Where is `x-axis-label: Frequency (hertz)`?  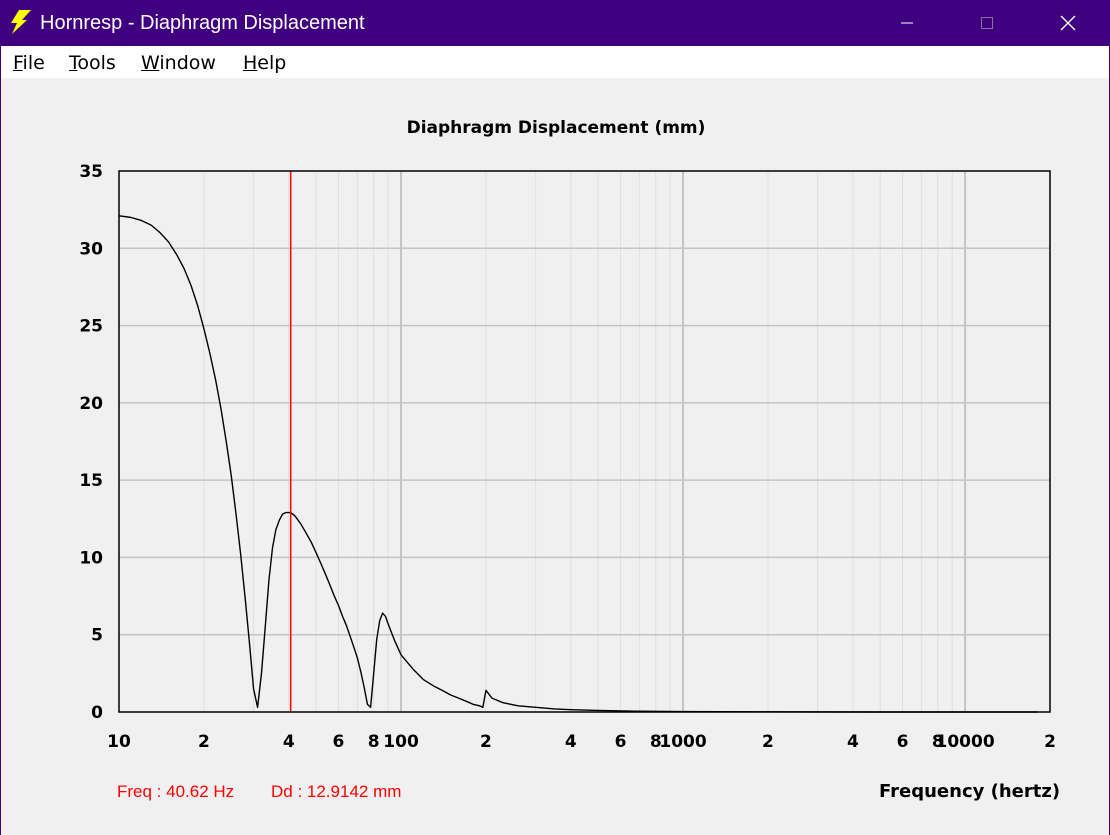 x-axis-label: Frequency (hertz) is located at coordinates (970, 791).